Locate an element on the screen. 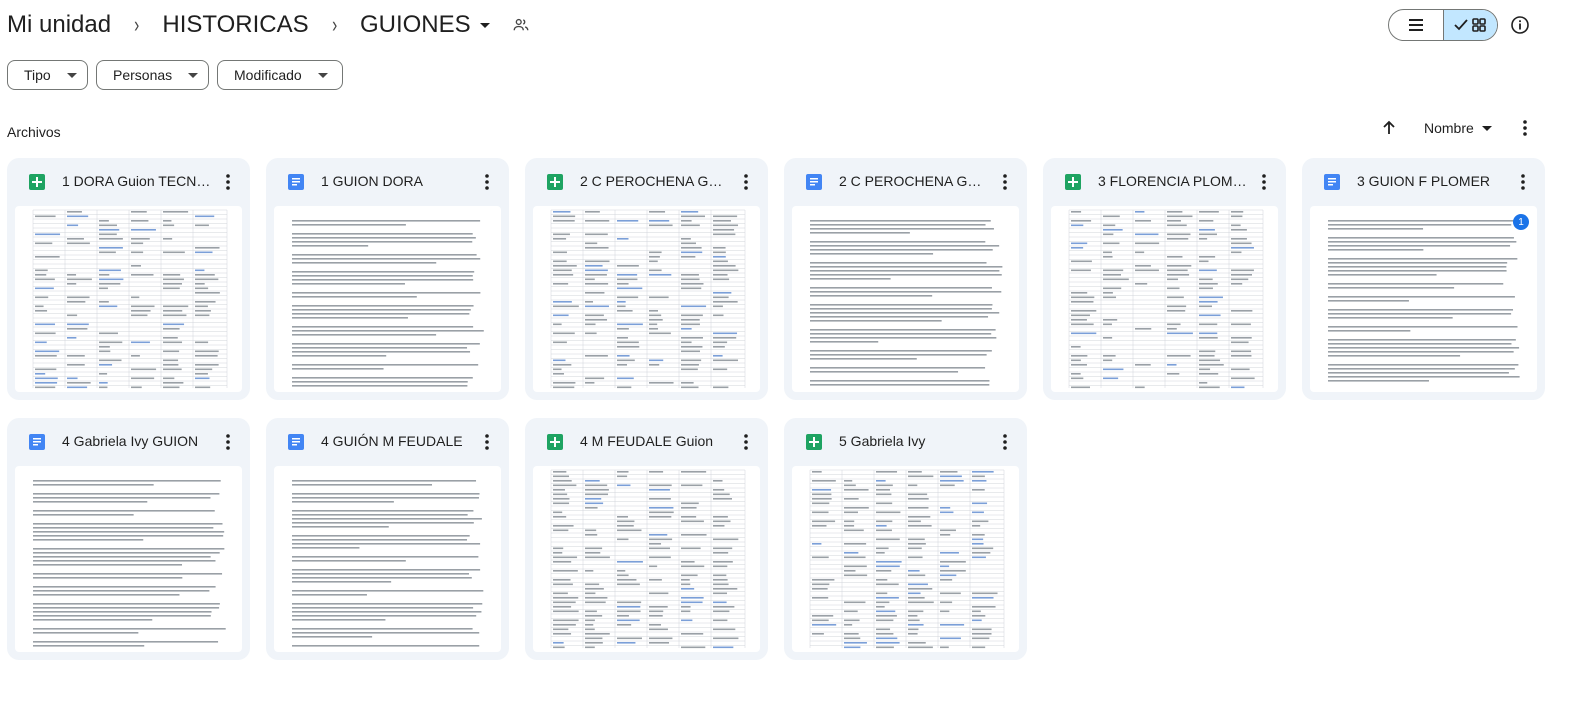 This screenshot has width=1596, height=706. current-folder-label: GUIONES is located at coordinates (415, 24).